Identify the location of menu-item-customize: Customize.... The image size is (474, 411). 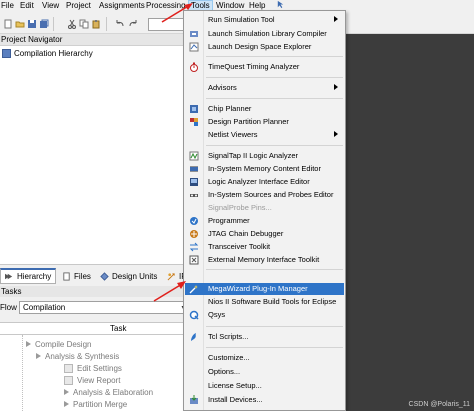
(264, 358).